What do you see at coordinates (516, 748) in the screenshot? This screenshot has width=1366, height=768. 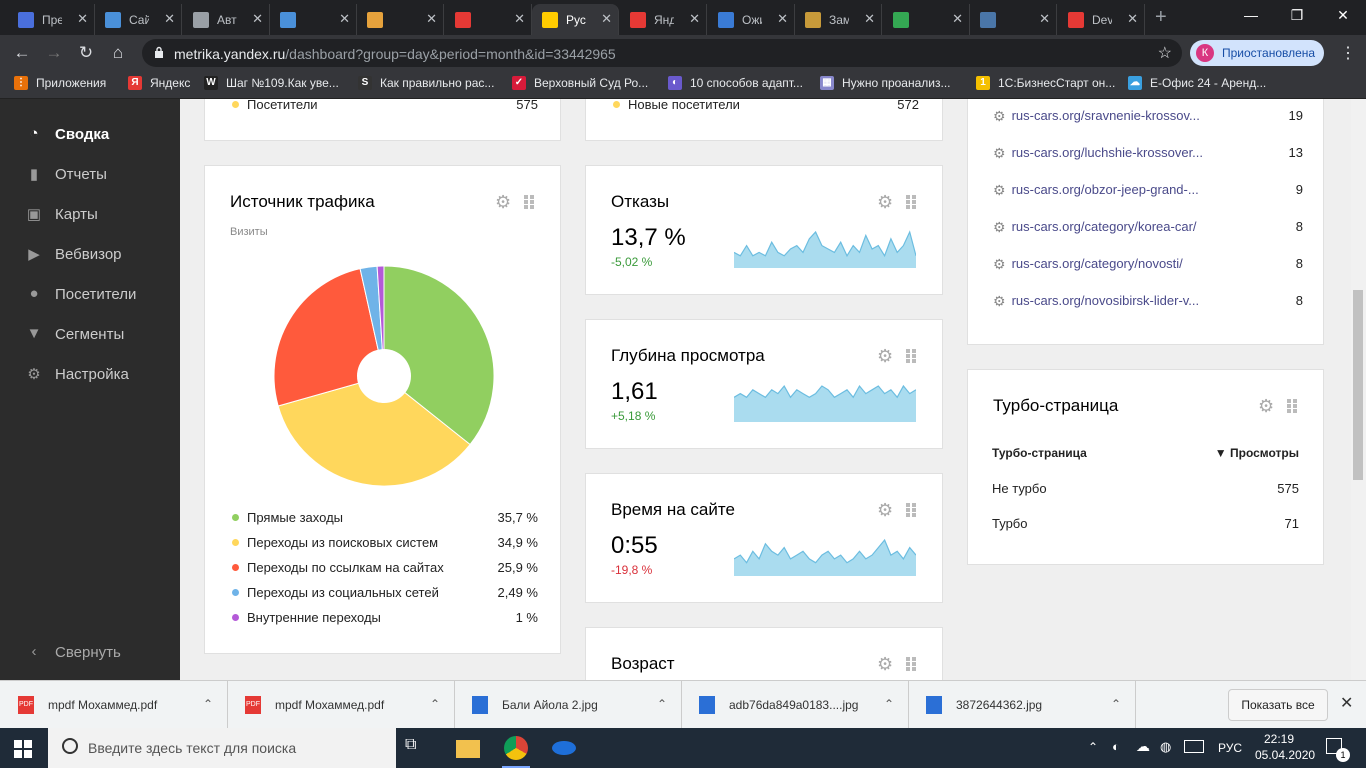 I see `chrome-icon` at bounding box center [516, 748].